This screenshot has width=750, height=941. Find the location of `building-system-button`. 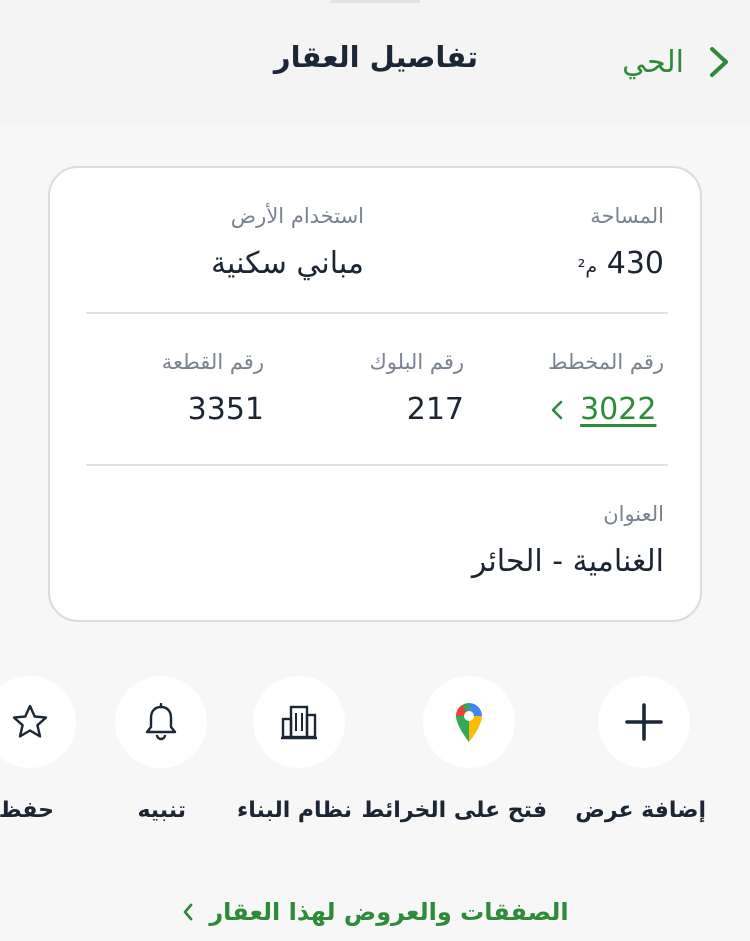

building-system-button is located at coordinates (299, 722).